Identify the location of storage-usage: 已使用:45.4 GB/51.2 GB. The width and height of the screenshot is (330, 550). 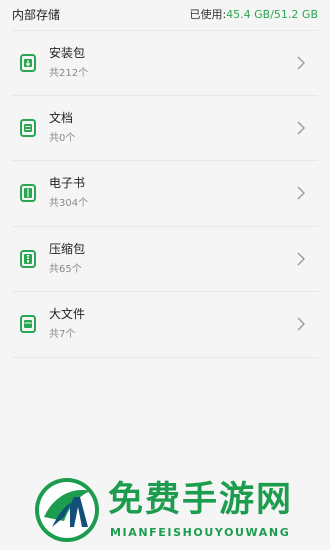
(253, 14).